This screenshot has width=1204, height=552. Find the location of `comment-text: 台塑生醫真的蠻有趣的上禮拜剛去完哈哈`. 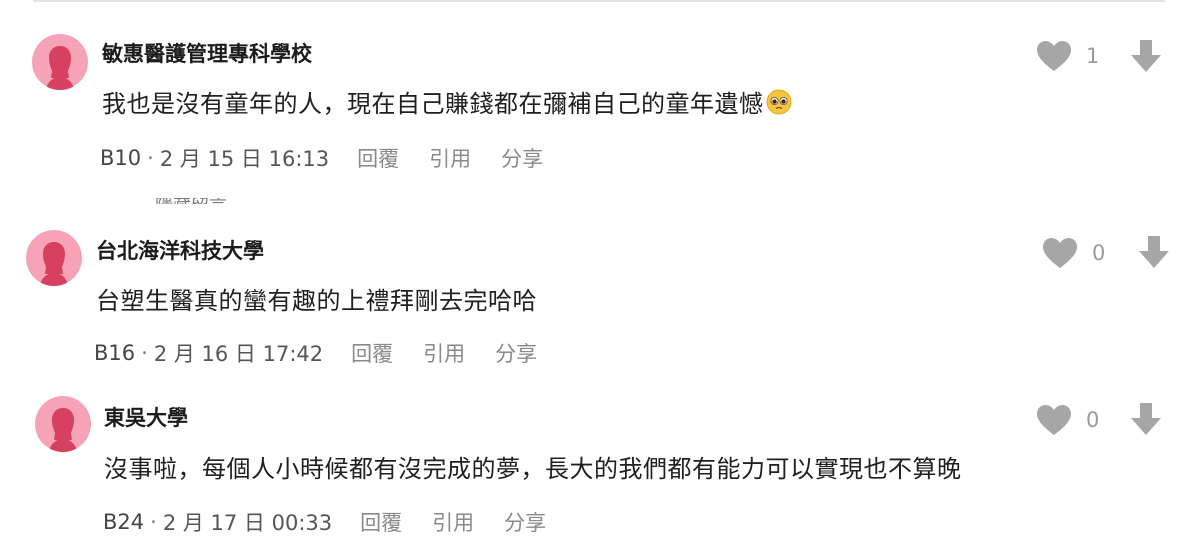

comment-text: 台塑生醫真的蠻有趣的上禮拜剛去完哈哈 is located at coordinates (316, 298).